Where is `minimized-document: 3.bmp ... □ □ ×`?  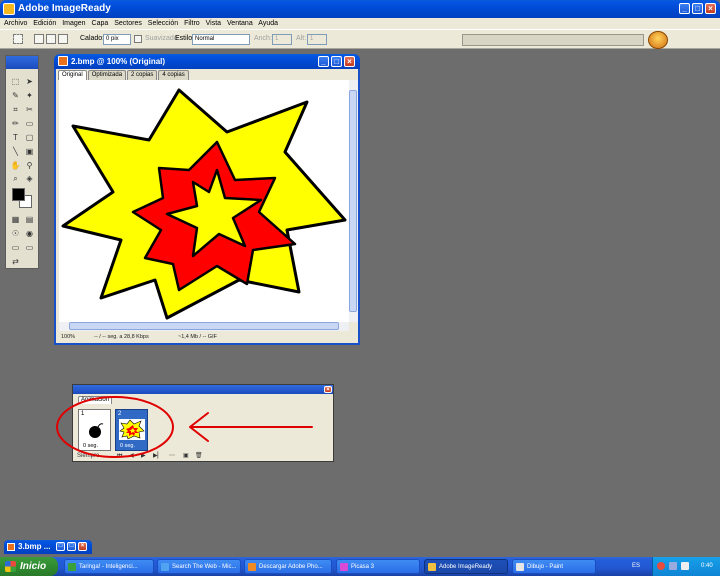 minimized-document: 3.bmp ... □ □ × is located at coordinates (48, 547).